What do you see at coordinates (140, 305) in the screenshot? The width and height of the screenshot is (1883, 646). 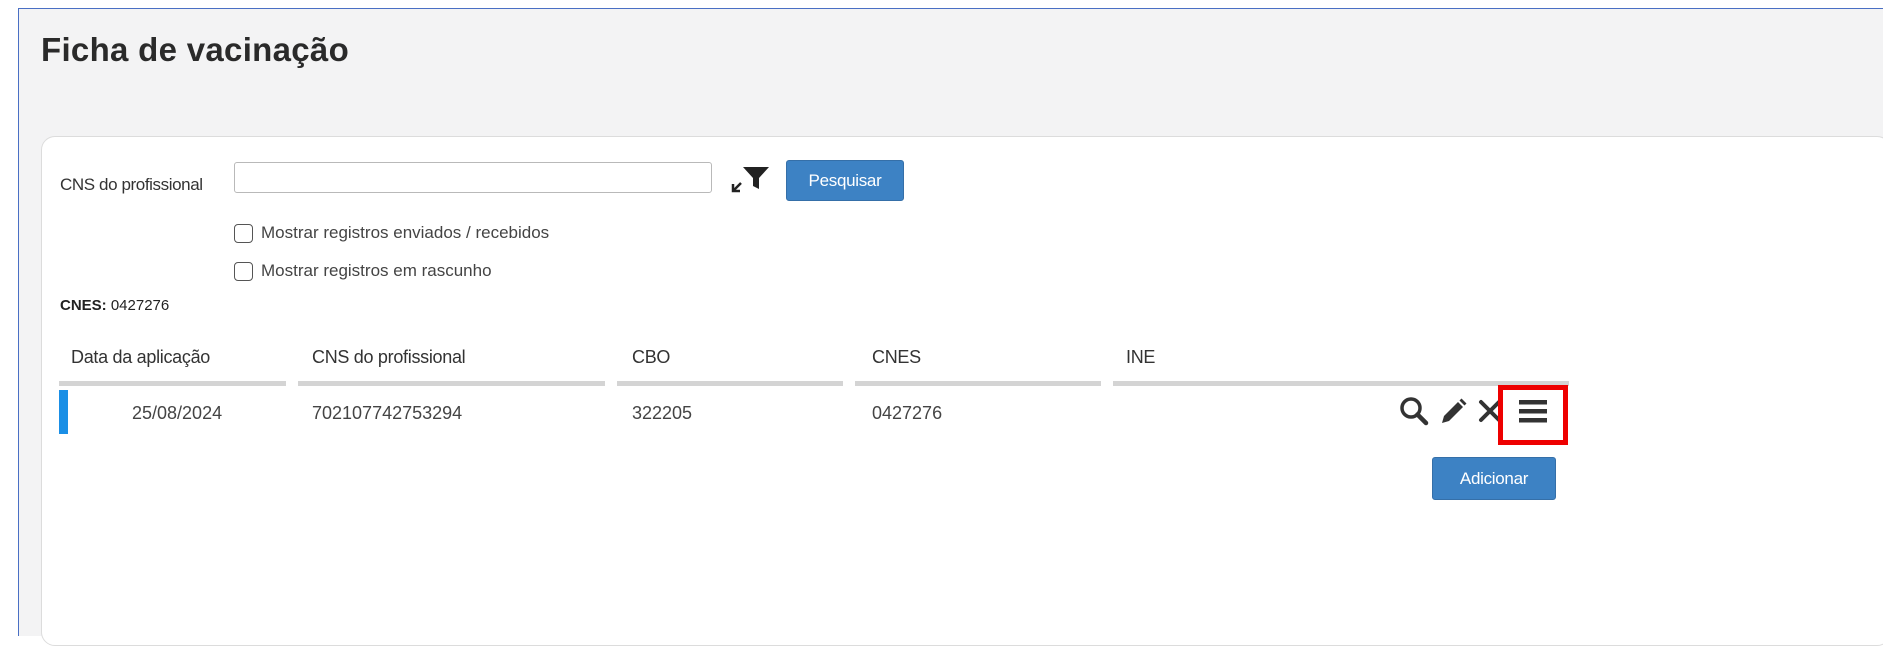 I see `cnes-info-value: 0427276` at bounding box center [140, 305].